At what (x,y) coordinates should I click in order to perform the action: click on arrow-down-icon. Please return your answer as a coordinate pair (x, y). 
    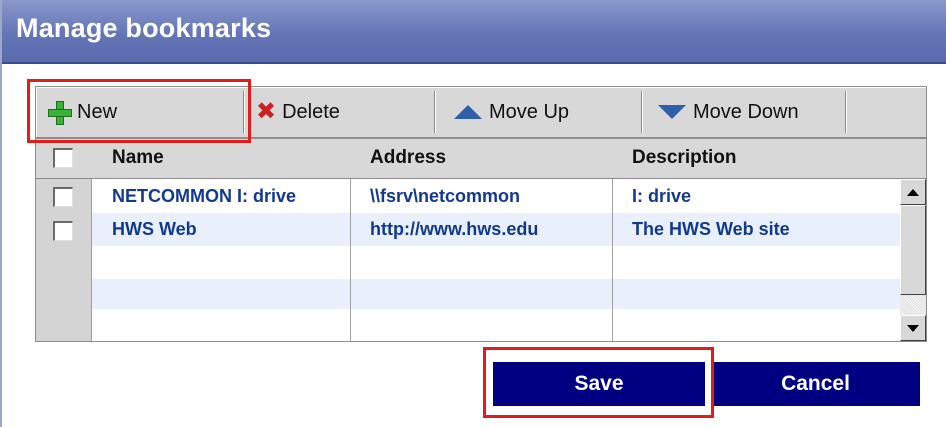
    Looking at the image, I should click on (913, 328).